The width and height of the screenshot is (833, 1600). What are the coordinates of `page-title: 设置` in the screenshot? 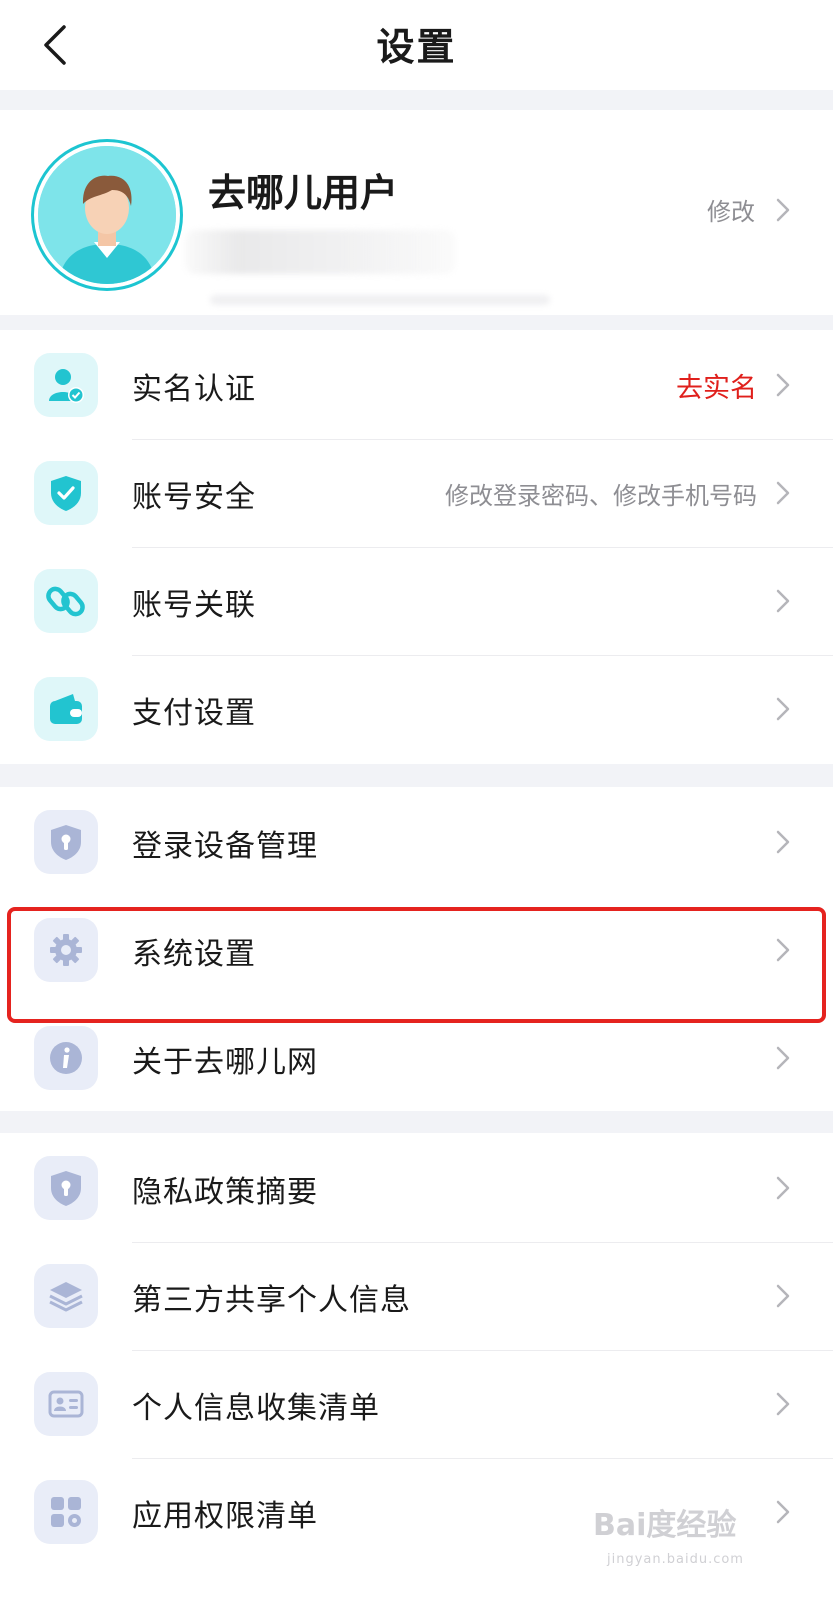 It's located at (416, 47).